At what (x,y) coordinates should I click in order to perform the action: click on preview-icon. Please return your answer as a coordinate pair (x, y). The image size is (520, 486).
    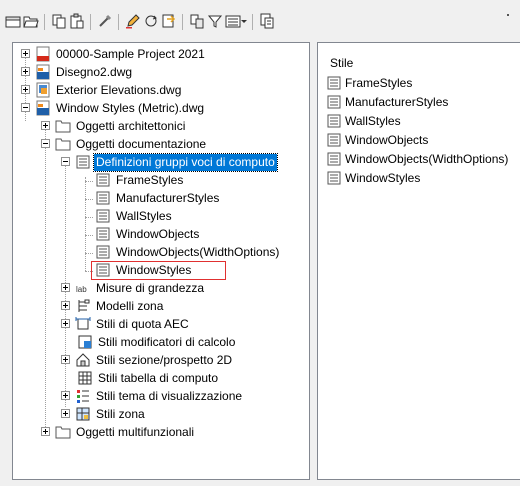
    Looking at the image, I should click on (267, 21).